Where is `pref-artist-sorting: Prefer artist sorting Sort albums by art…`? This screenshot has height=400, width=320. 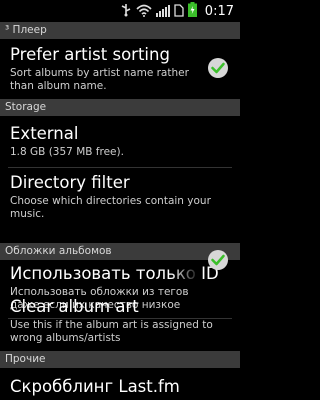
pref-artist-sorting: Prefer artist sorting Sort albums by art… is located at coordinates (120, 71).